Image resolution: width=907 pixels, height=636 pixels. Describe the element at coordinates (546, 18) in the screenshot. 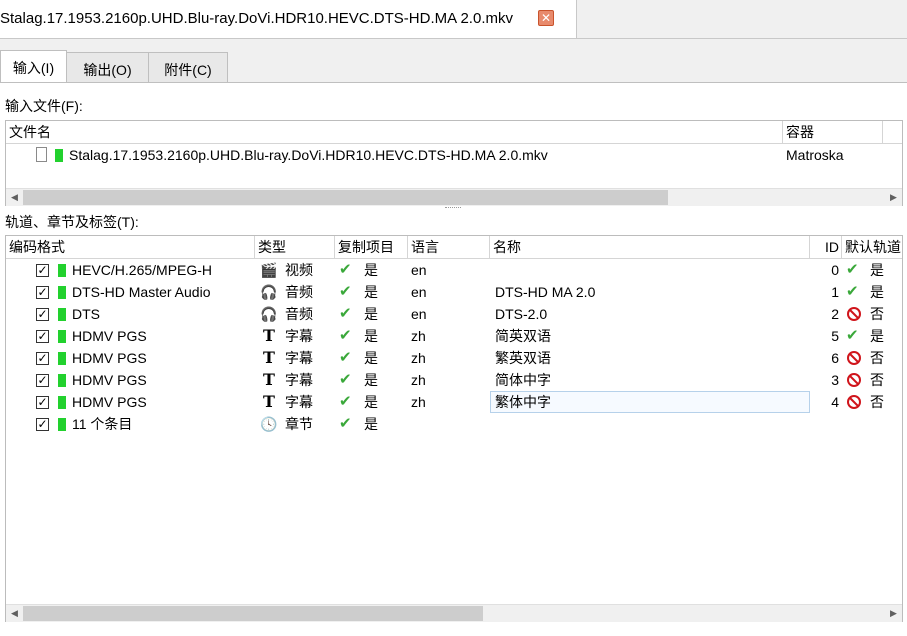

I see `close-tab-button: ✕` at that location.